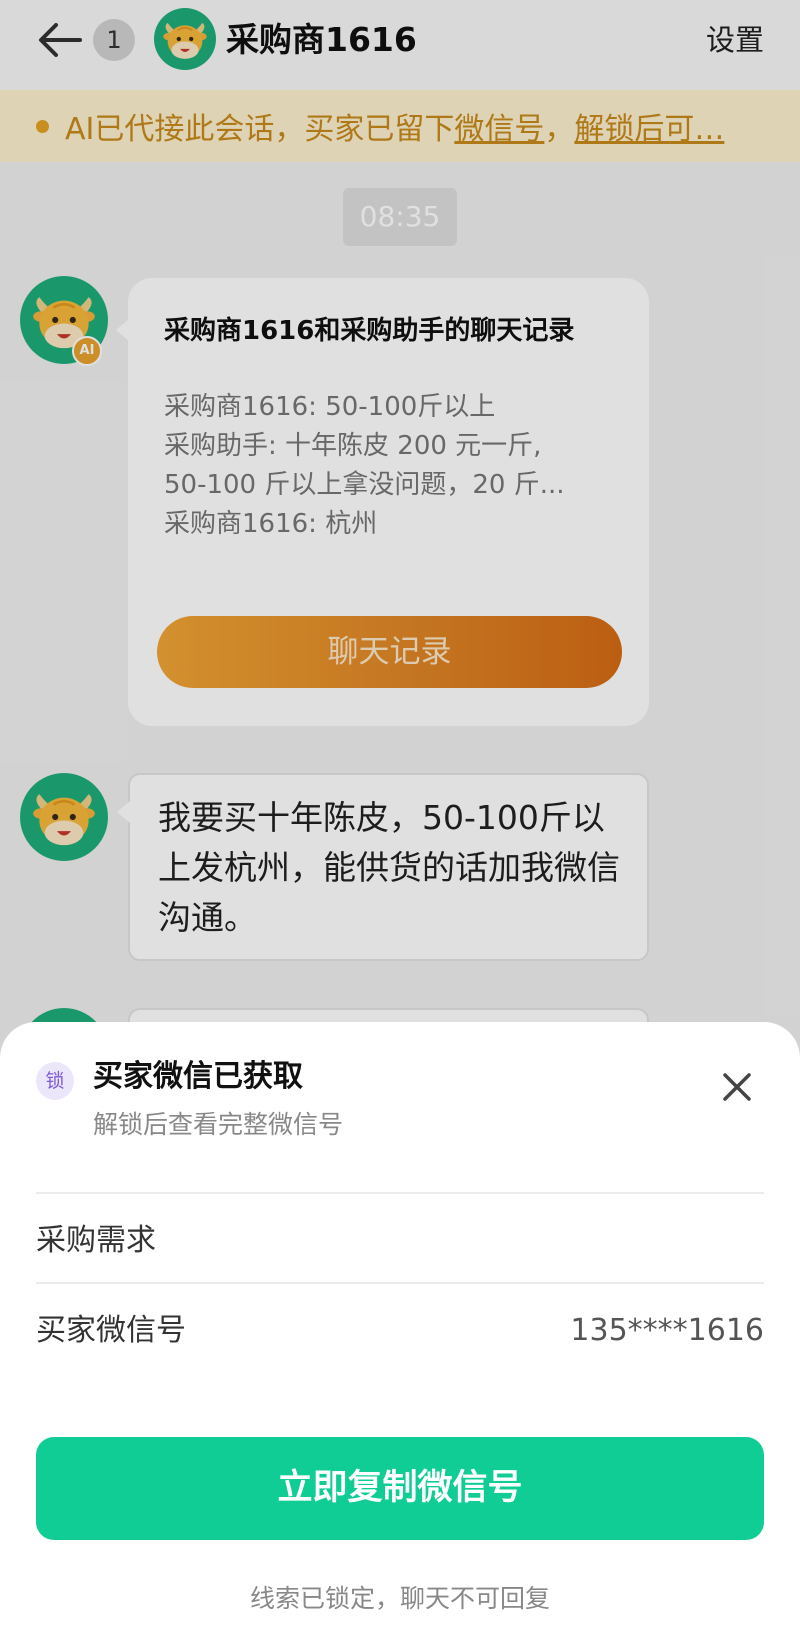 The width and height of the screenshot is (800, 1643). Describe the element at coordinates (399, 1598) in the screenshot. I see `locked-notice: 线索已锁定，聊天不可回复` at that location.